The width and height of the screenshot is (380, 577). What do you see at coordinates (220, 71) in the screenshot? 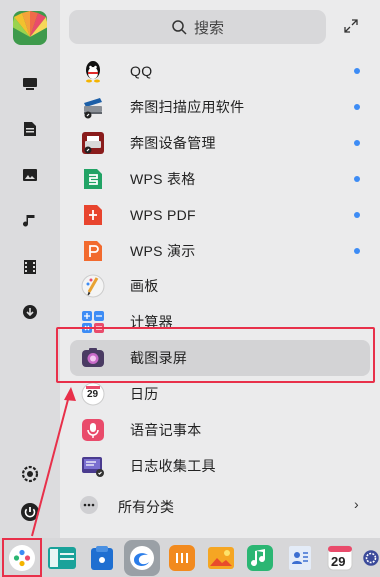
I see `app-item-qq: QQ` at bounding box center [220, 71].